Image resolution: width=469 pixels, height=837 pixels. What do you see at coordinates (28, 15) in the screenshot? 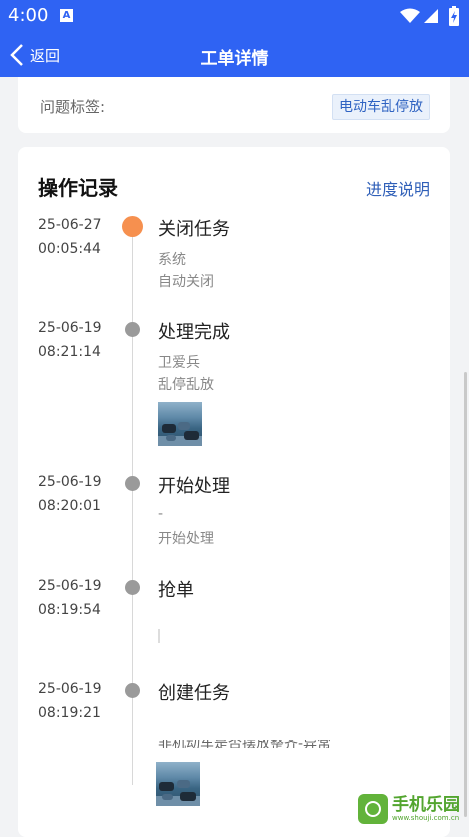
I see `status-time: 4:00` at bounding box center [28, 15].